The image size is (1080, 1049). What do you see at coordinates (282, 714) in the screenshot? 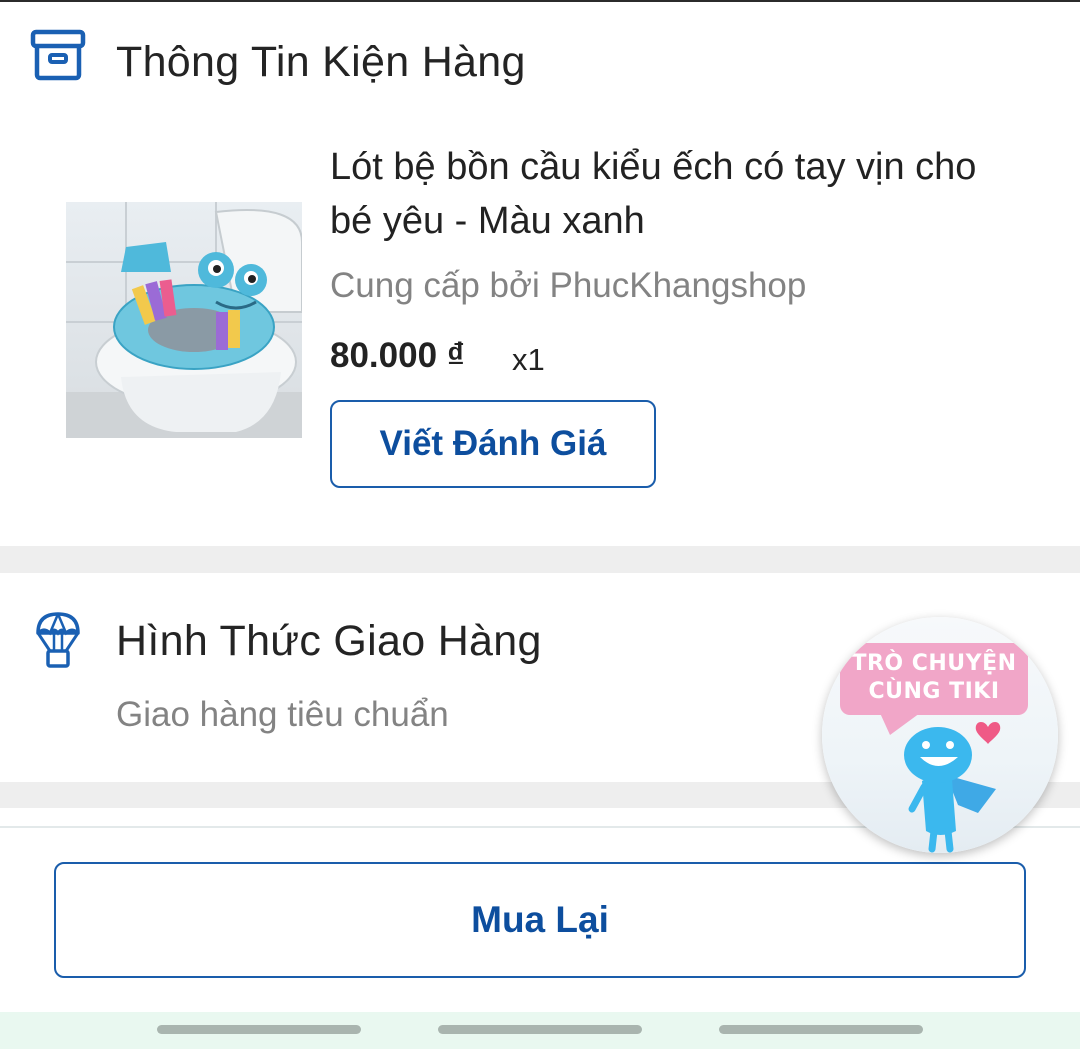
I see `shipping-method-value: Giao hàng tiêu chuẩn` at bounding box center [282, 714].